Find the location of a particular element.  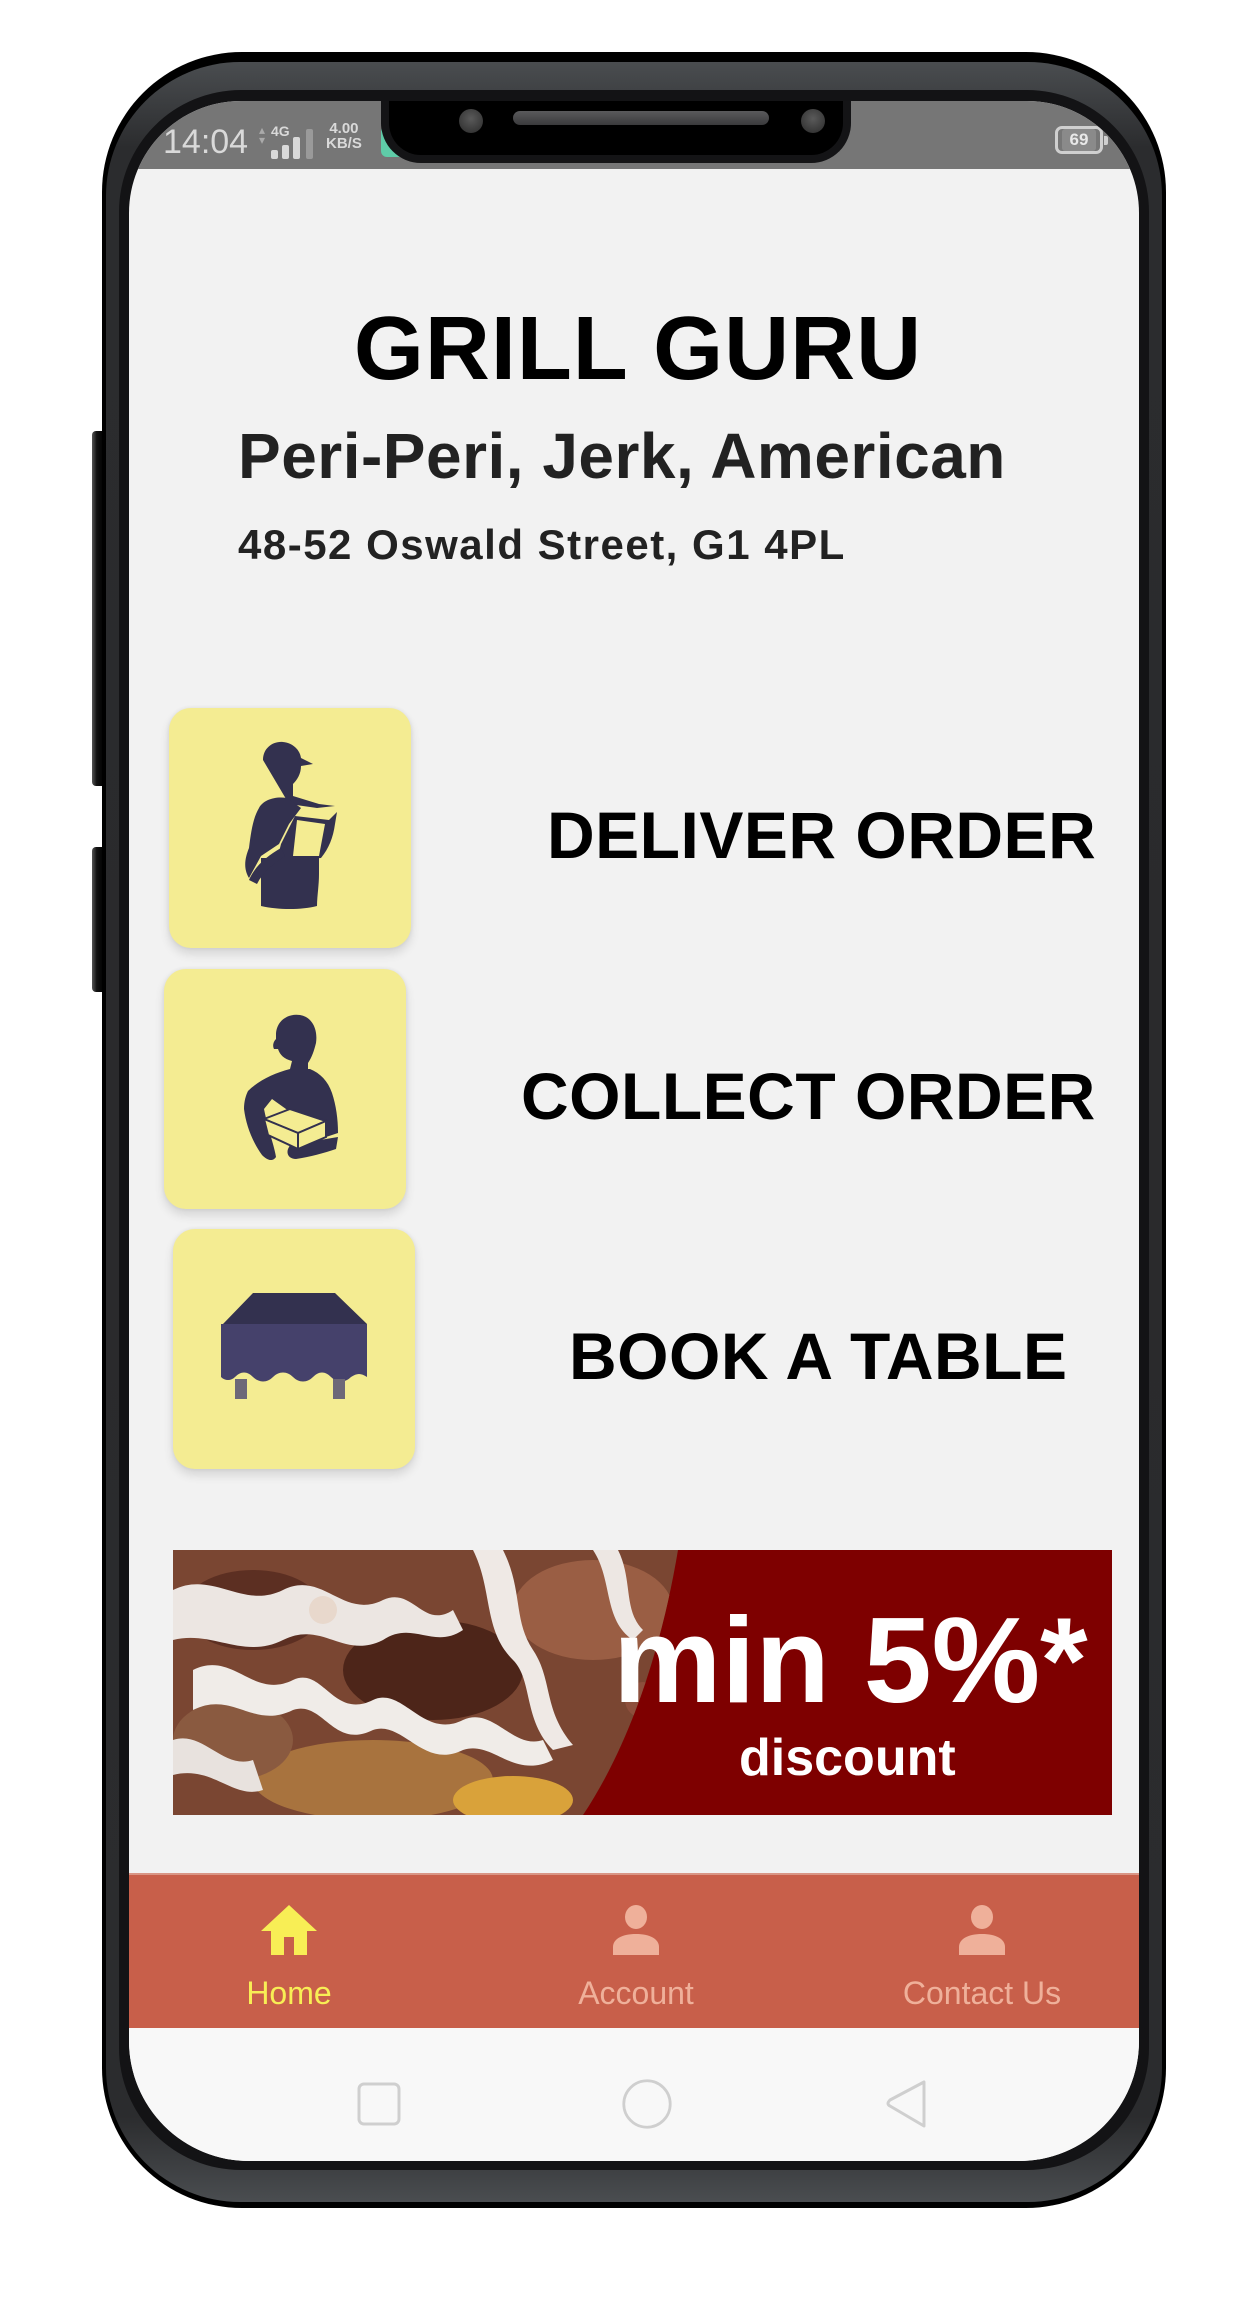

nav-home: Home is located at coordinates (289, 1952).